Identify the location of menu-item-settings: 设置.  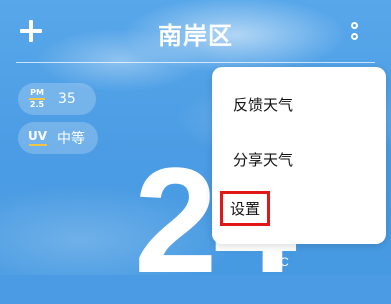
(245, 208).